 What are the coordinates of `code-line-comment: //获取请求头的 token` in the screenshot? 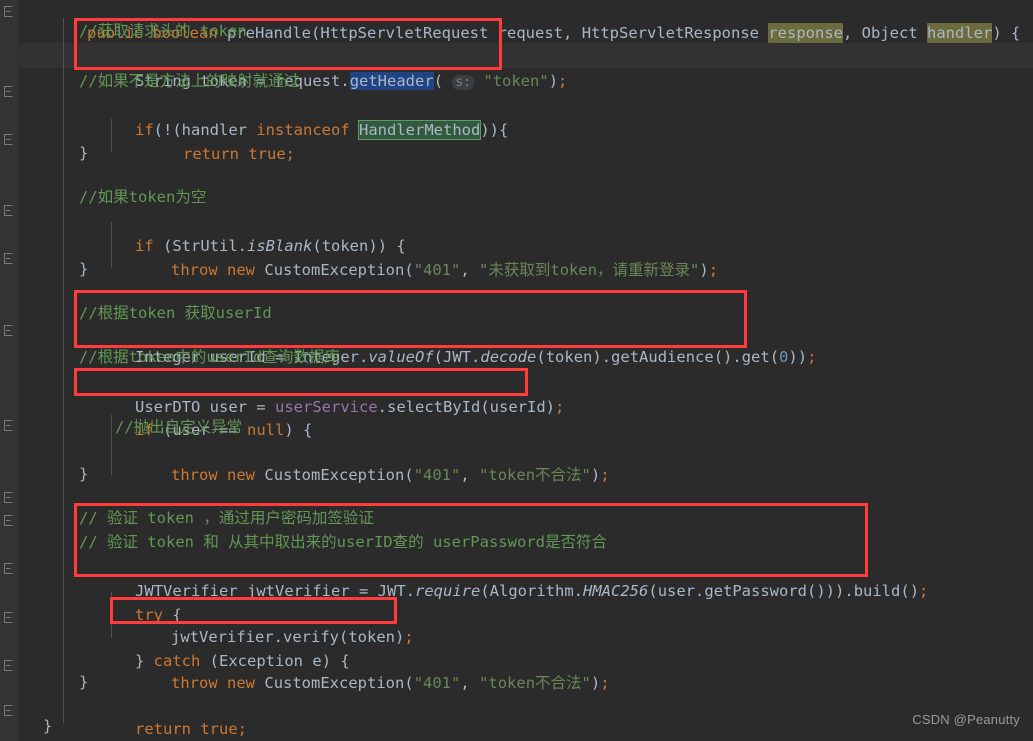 It's located at (163, 31).